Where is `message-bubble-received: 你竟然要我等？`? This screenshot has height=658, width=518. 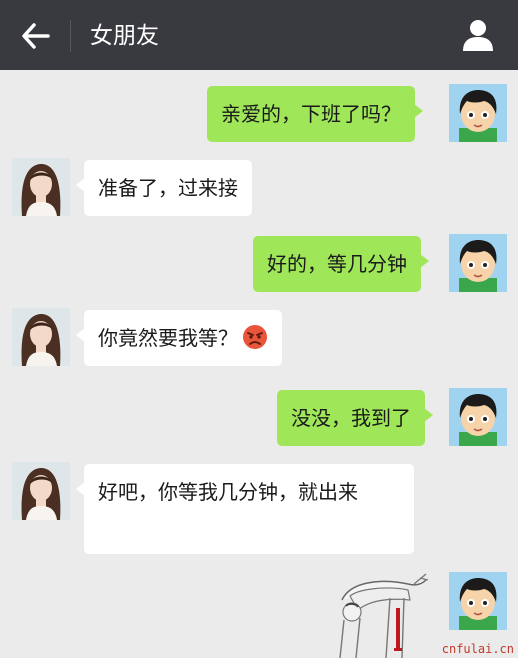
message-bubble-received: 你竟然要我等？ is located at coordinates (179, 338).